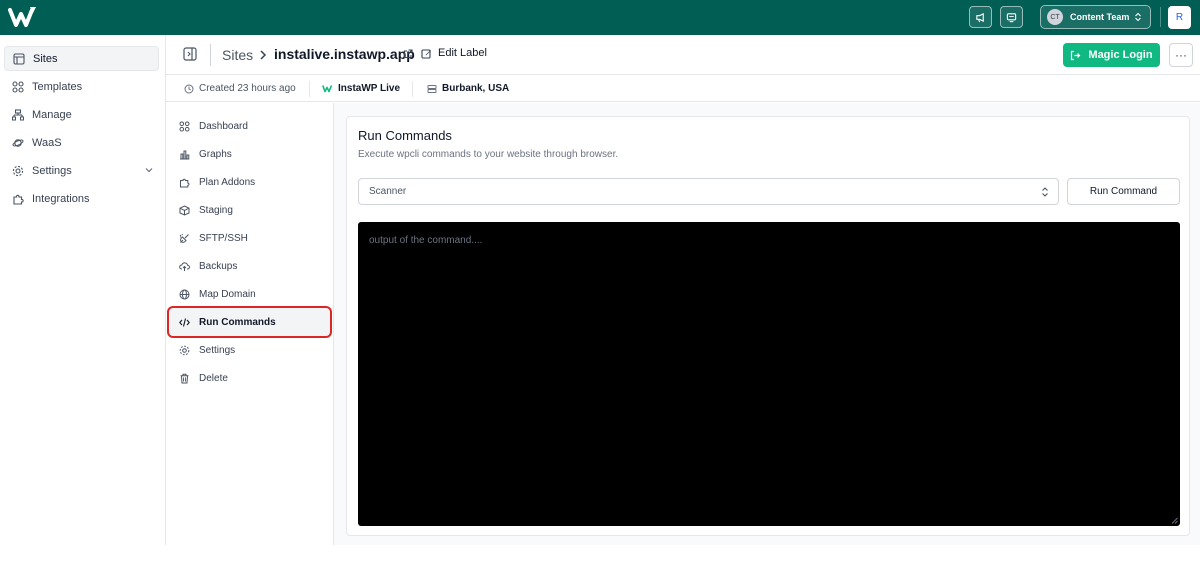  Describe the element at coordinates (191, 89) in the screenshot. I see `clock-icon` at that location.